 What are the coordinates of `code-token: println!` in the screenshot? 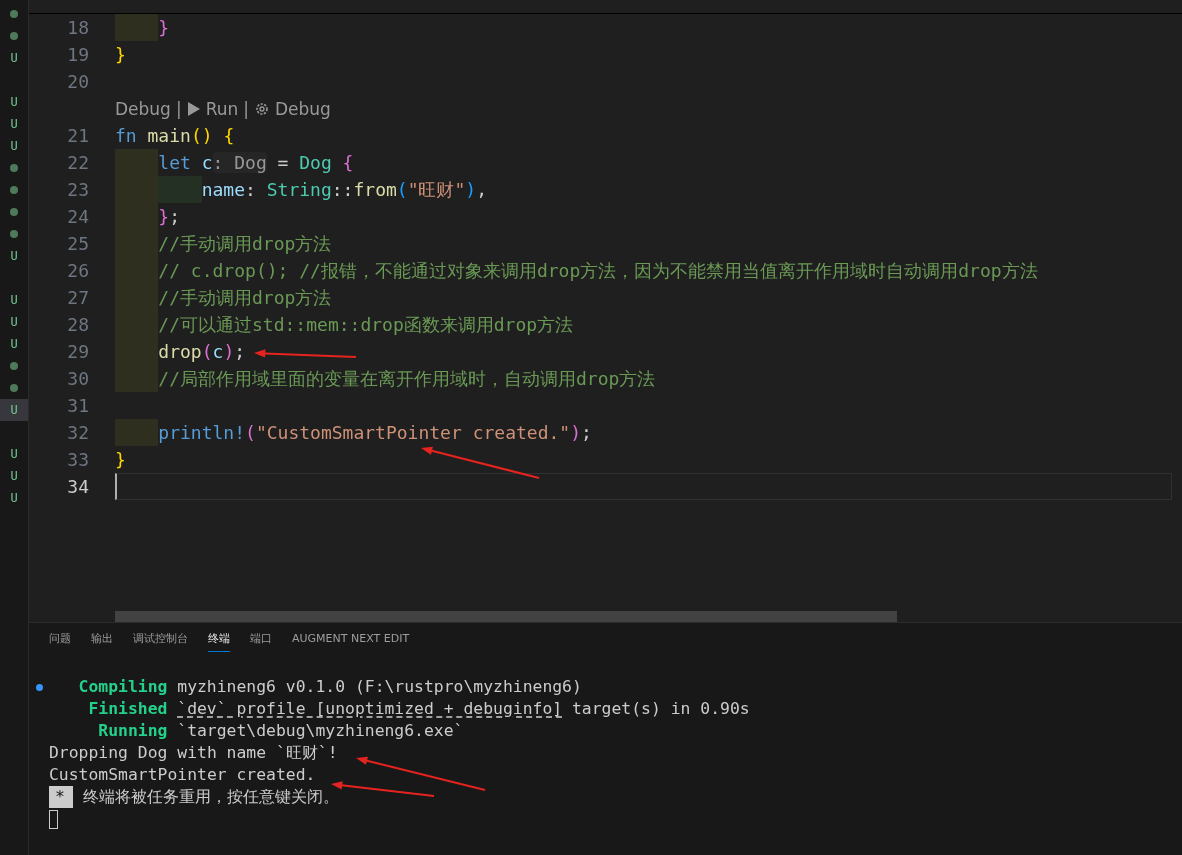 It's located at (202, 432).